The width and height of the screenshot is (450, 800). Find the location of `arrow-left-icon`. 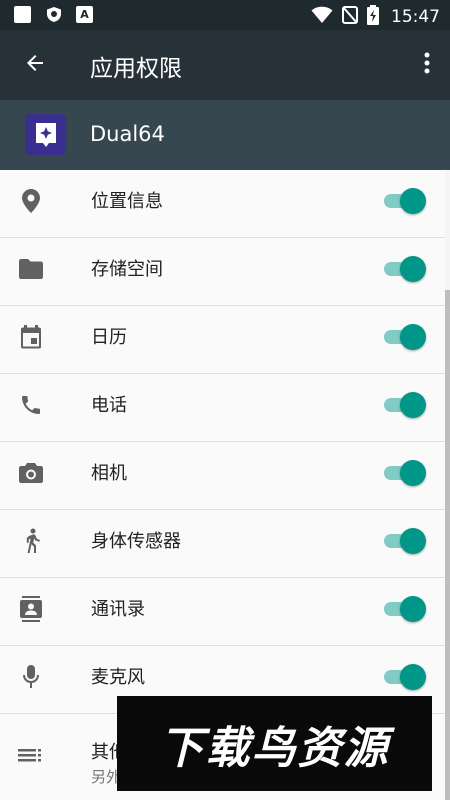

arrow-left-icon is located at coordinates (35, 65).